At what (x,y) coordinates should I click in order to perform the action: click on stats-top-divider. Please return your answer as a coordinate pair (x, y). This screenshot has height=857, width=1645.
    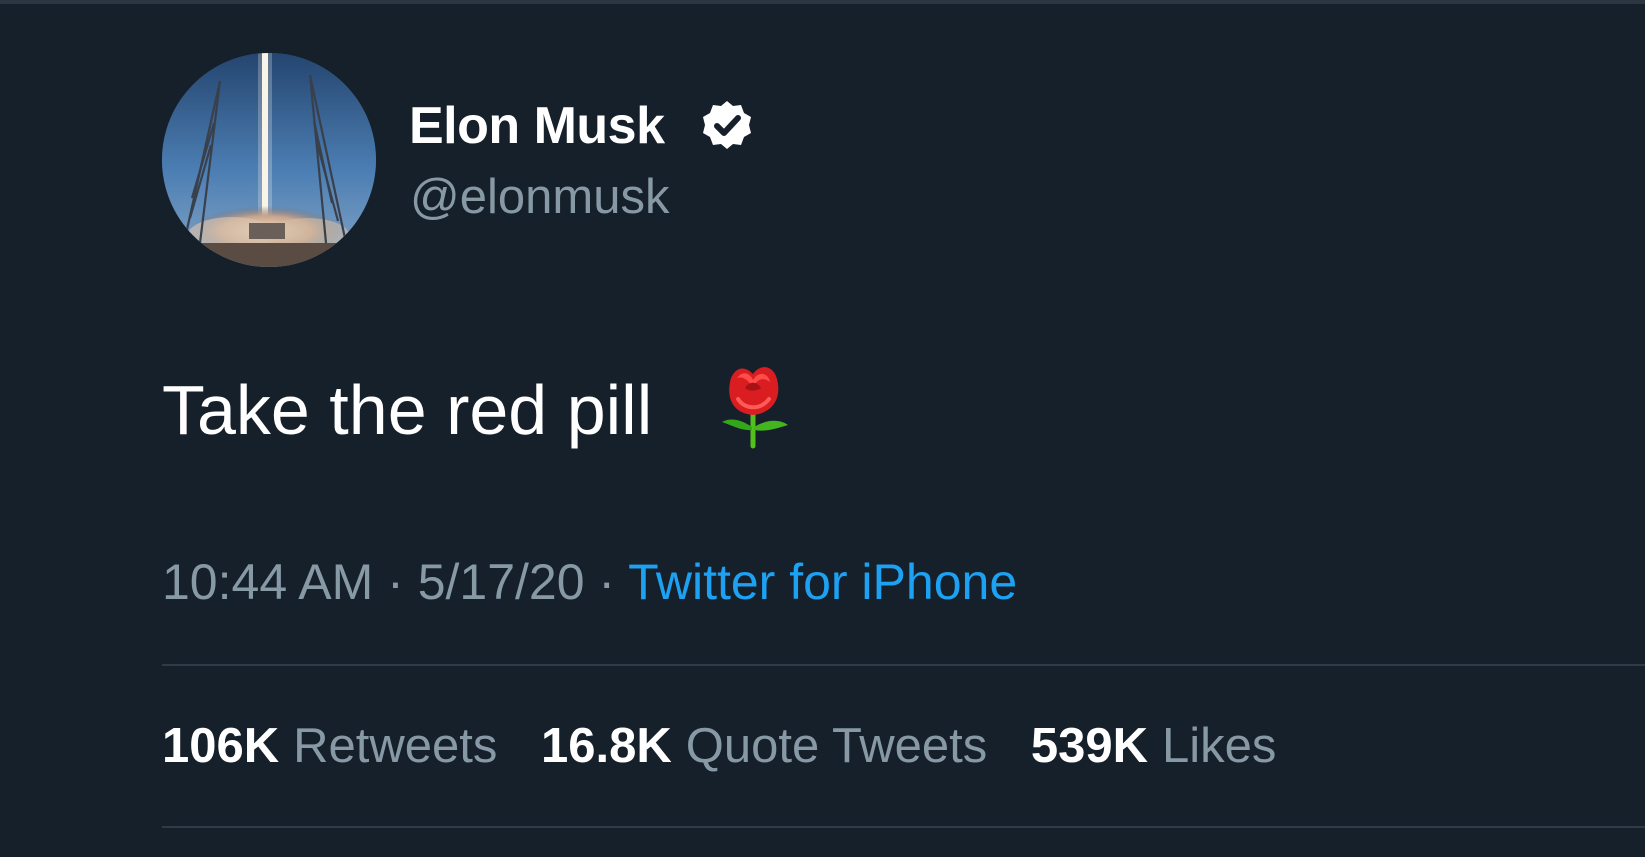
    Looking at the image, I should click on (903, 665).